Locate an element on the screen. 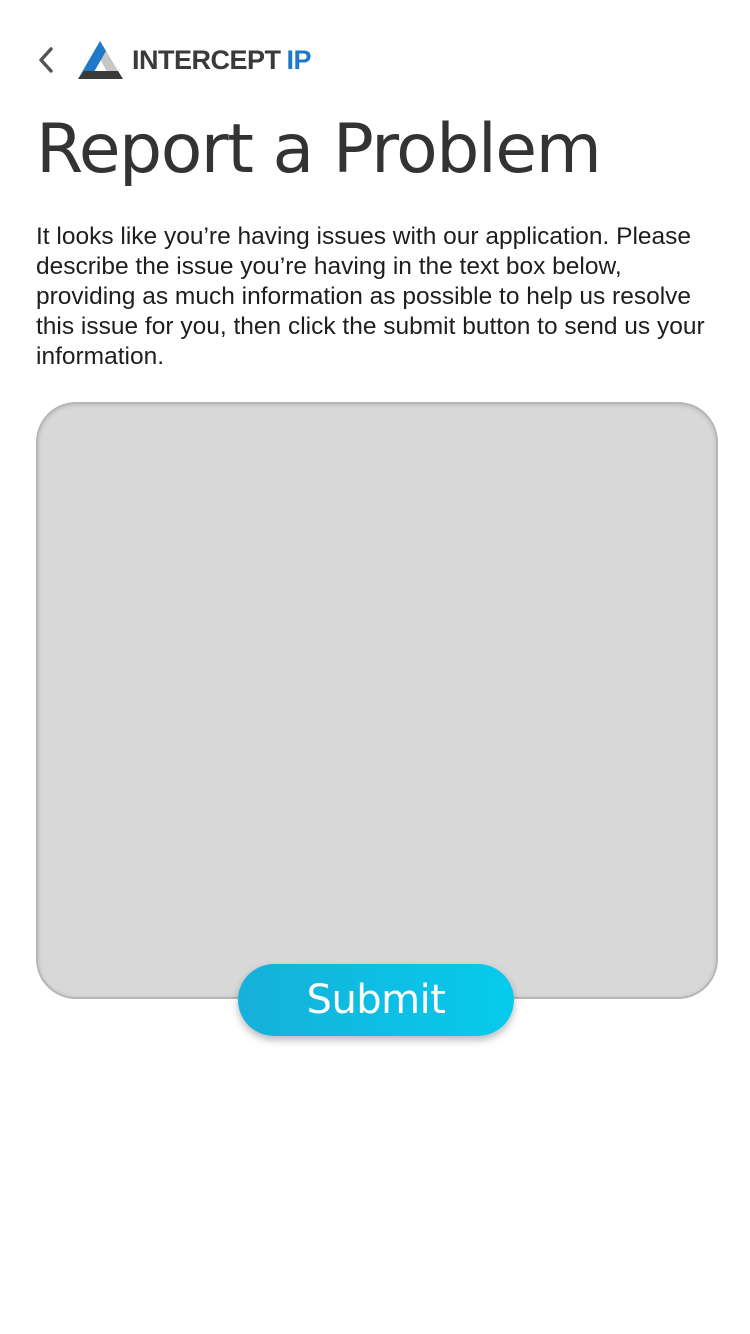 The width and height of the screenshot is (750, 1334). intercept-ip-logo: INTERCEPT IP is located at coordinates (195, 60).